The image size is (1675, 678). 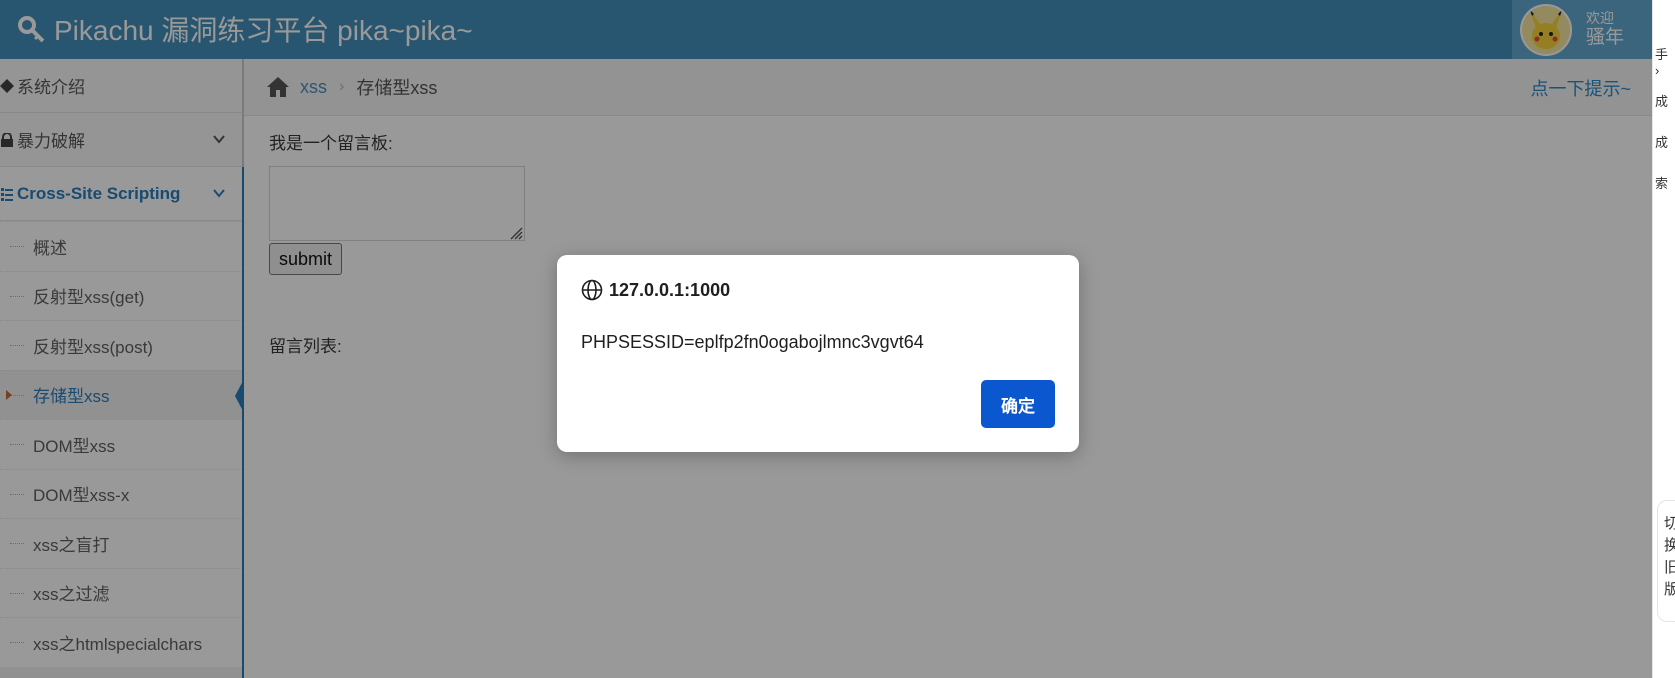 What do you see at coordinates (670, 289) in the screenshot?
I see `dialog-origin: 127.0.0.1:1000` at bounding box center [670, 289].